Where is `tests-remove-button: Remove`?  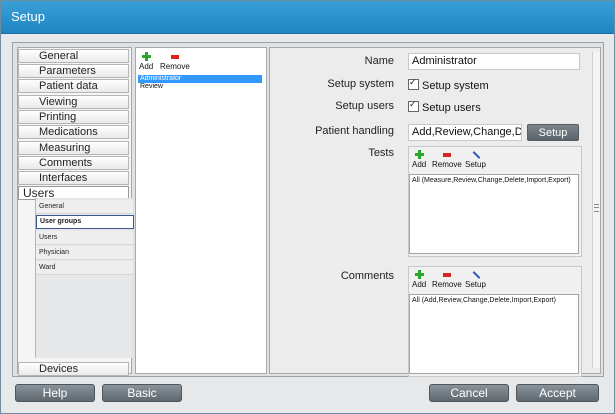
tests-remove-button: Remove is located at coordinates (447, 159).